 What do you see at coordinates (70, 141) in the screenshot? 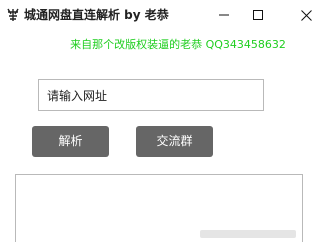
I see `parse-button: 解析` at bounding box center [70, 141].